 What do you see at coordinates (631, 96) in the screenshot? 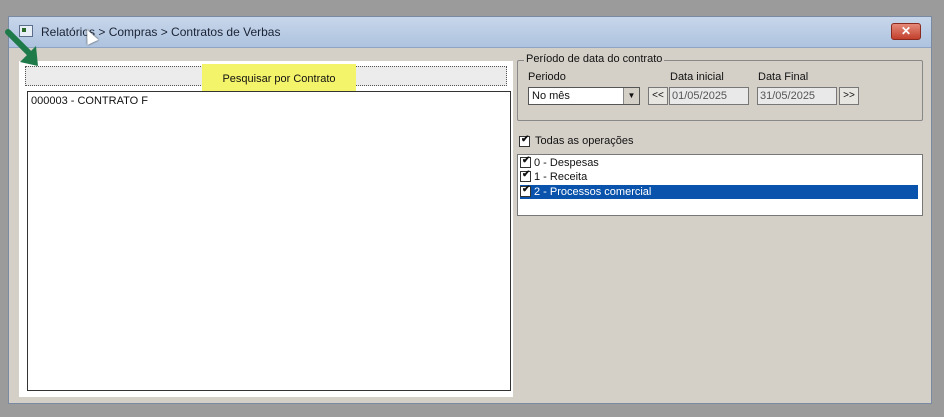
I see `chevron-down-icon: ▼` at bounding box center [631, 96].